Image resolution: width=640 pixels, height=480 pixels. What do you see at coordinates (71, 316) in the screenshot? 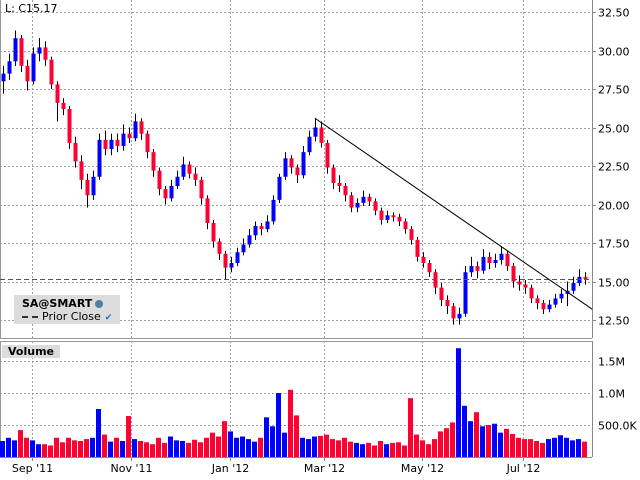
I see `prior-close-label: Prior Close` at bounding box center [71, 316].